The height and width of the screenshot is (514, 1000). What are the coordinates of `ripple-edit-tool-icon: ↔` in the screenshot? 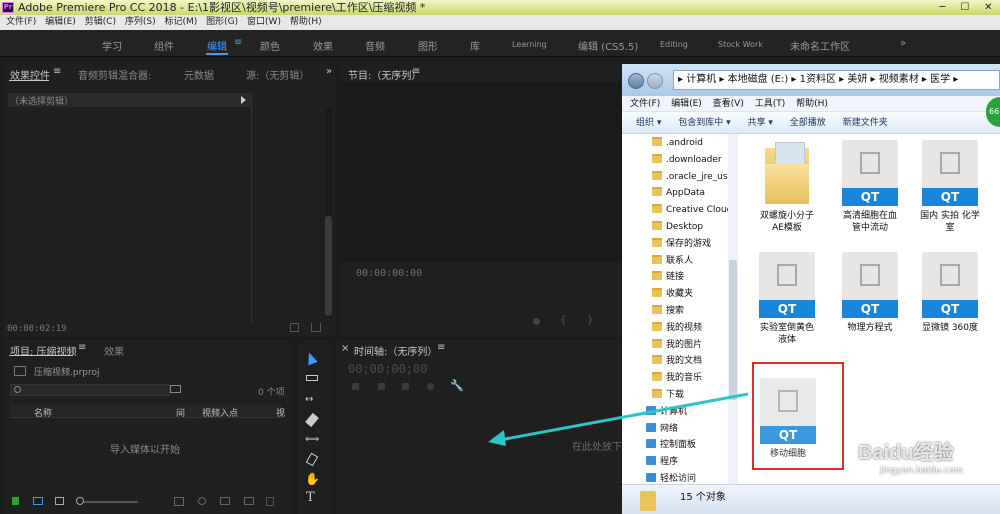 It's located at (309, 399).